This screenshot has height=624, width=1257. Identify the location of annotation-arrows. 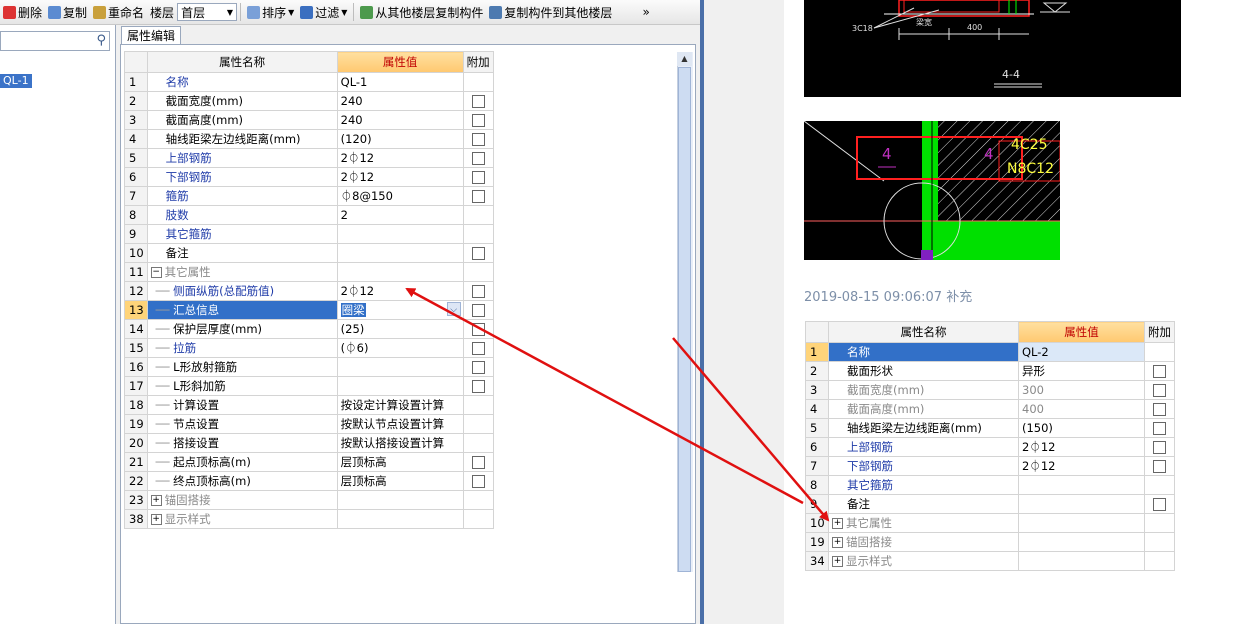
(617, 404).